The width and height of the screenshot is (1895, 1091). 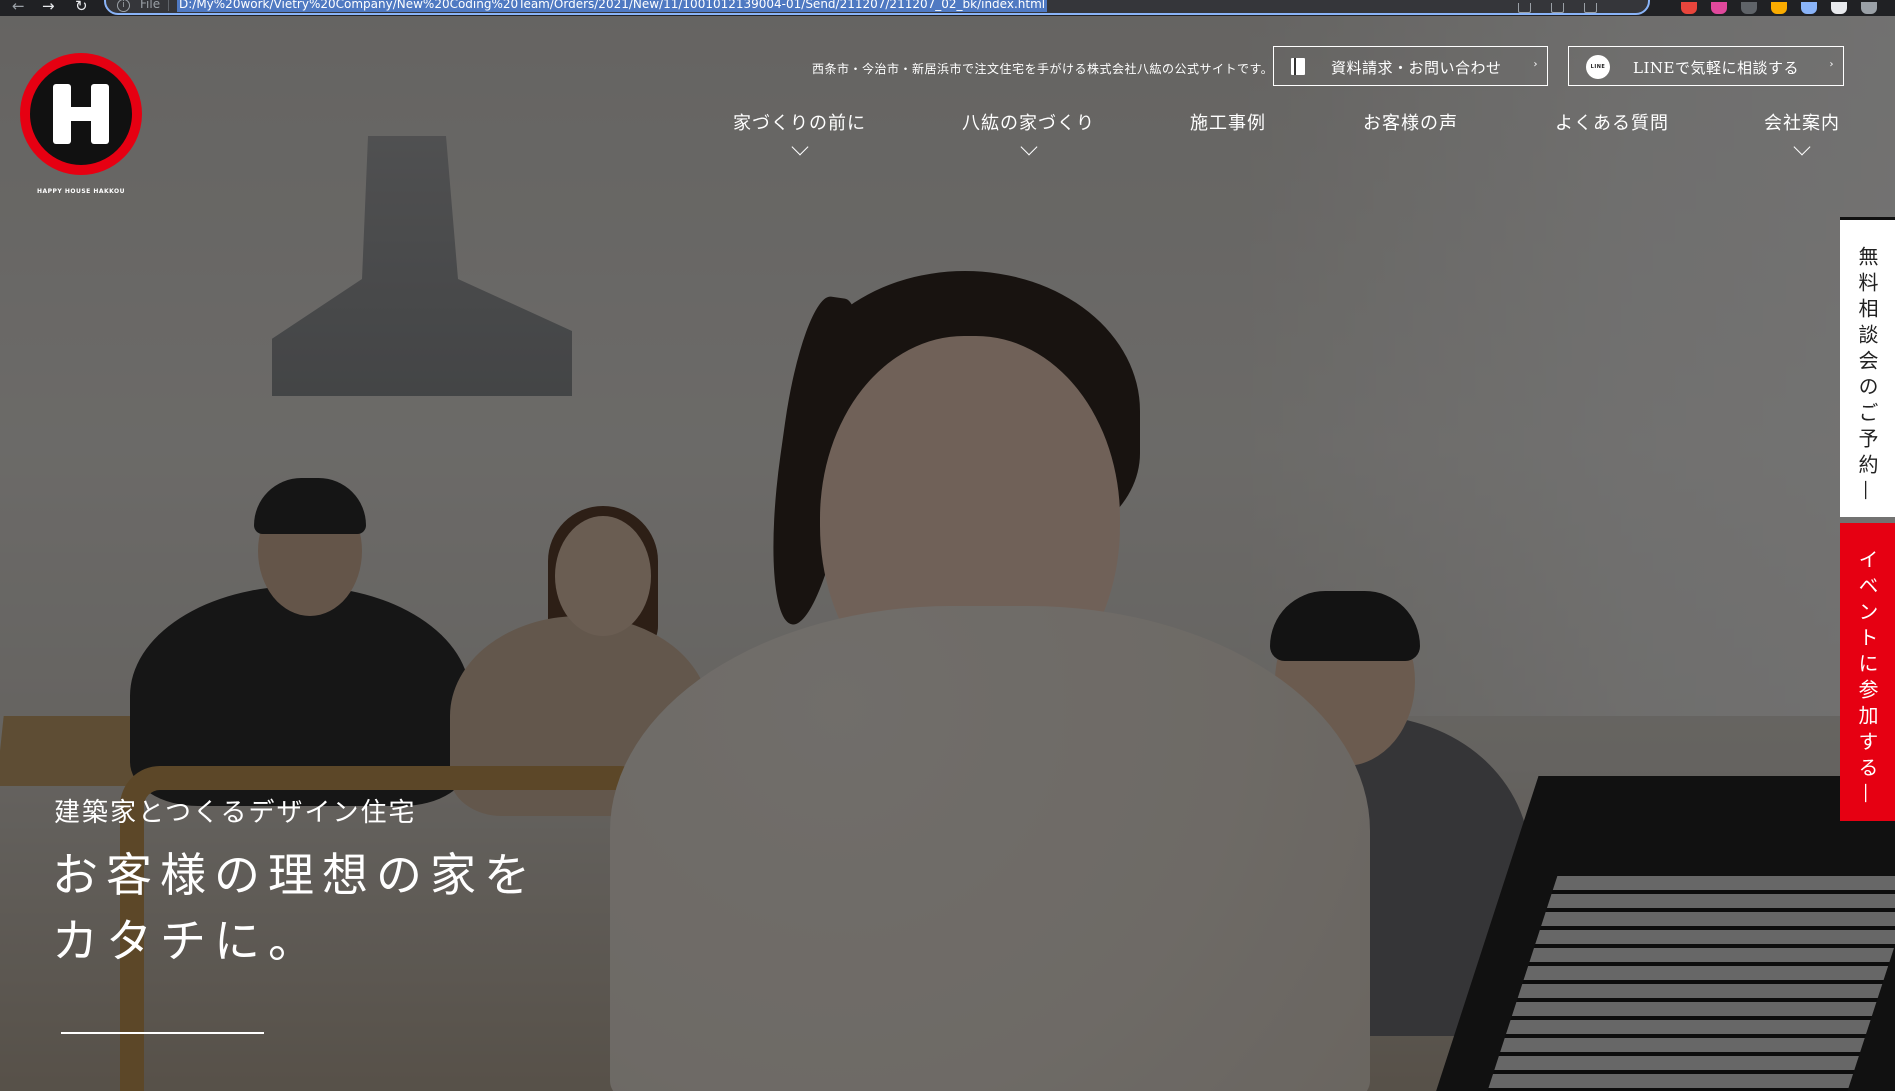 What do you see at coordinates (1416, 68) in the screenshot?
I see `contact-button-label: 資料請求・お問い合わせ` at bounding box center [1416, 68].